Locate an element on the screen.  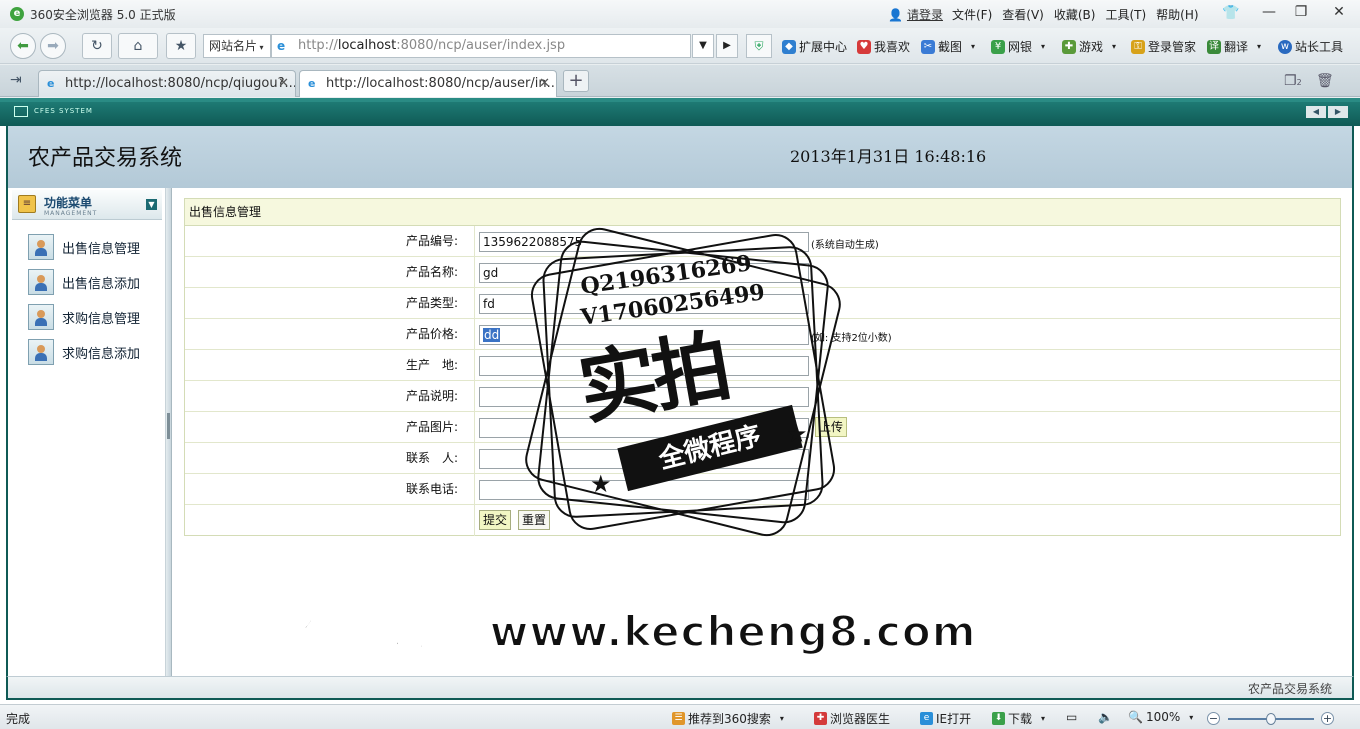
status-zoom: 🔍 100% ▾ is located at coordinates (1160, 717).